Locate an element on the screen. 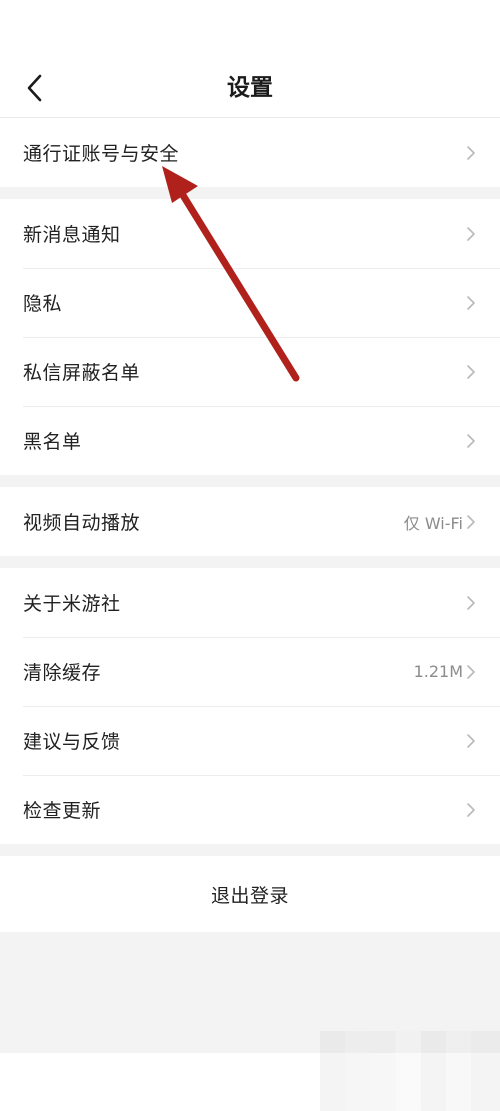  blurred-watermark is located at coordinates (410, 1071).